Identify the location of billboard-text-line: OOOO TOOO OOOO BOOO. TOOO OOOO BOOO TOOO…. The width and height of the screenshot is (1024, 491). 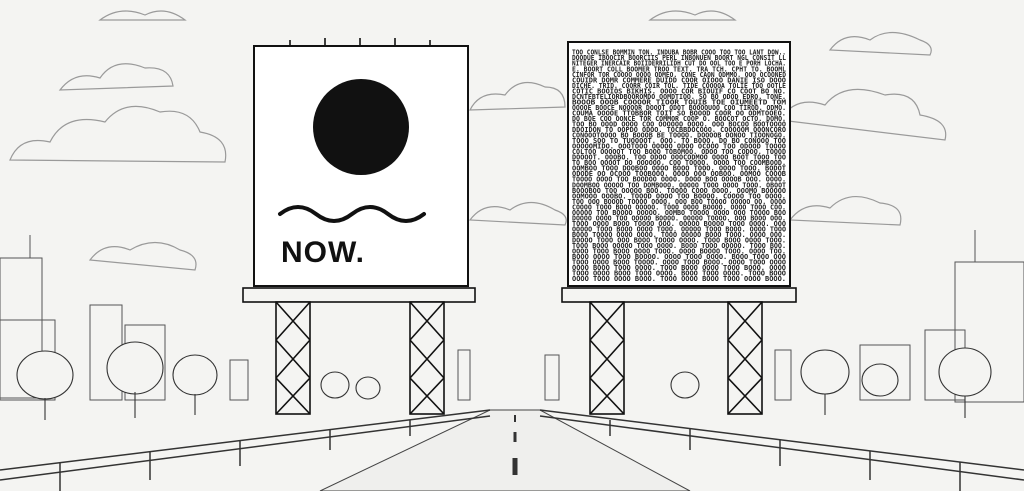
(679, 278).